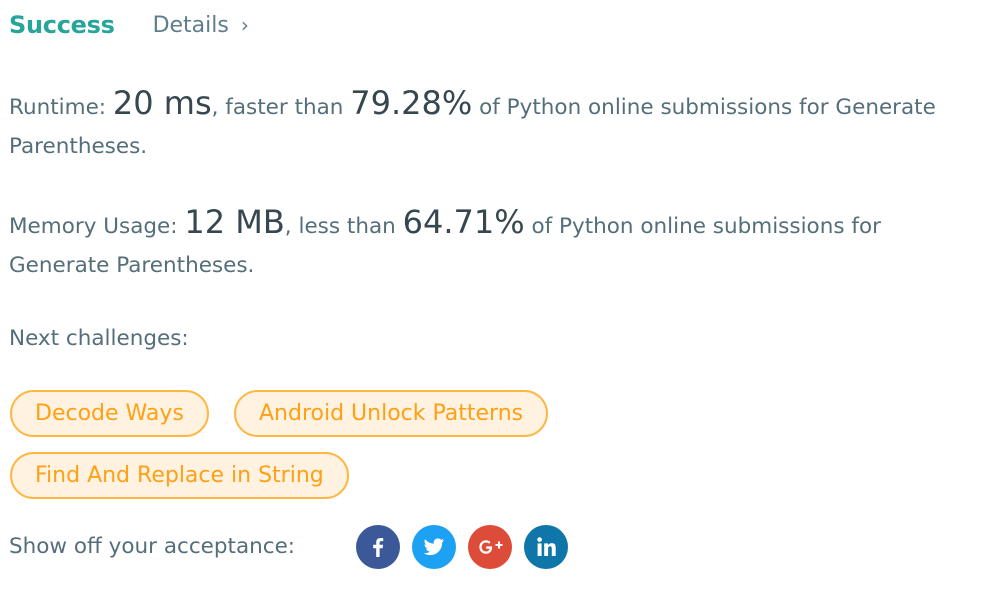 The width and height of the screenshot is (982, 596). I want to click on challenge-chip-android-unlock-patterns: Android Unlock Patterns, so click(391, 413).